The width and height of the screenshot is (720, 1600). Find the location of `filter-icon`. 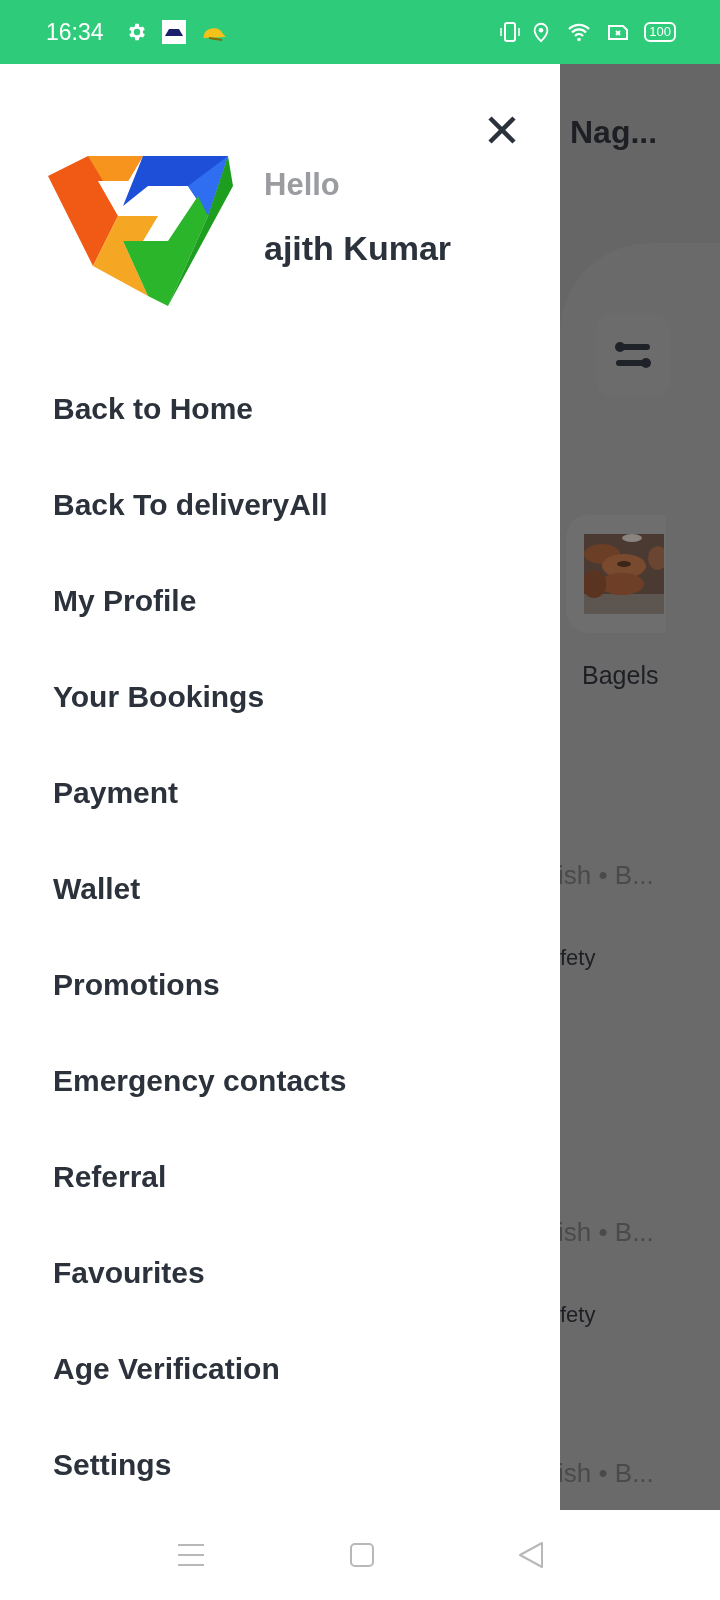

filter-icon is located at coordinates (633, 355).